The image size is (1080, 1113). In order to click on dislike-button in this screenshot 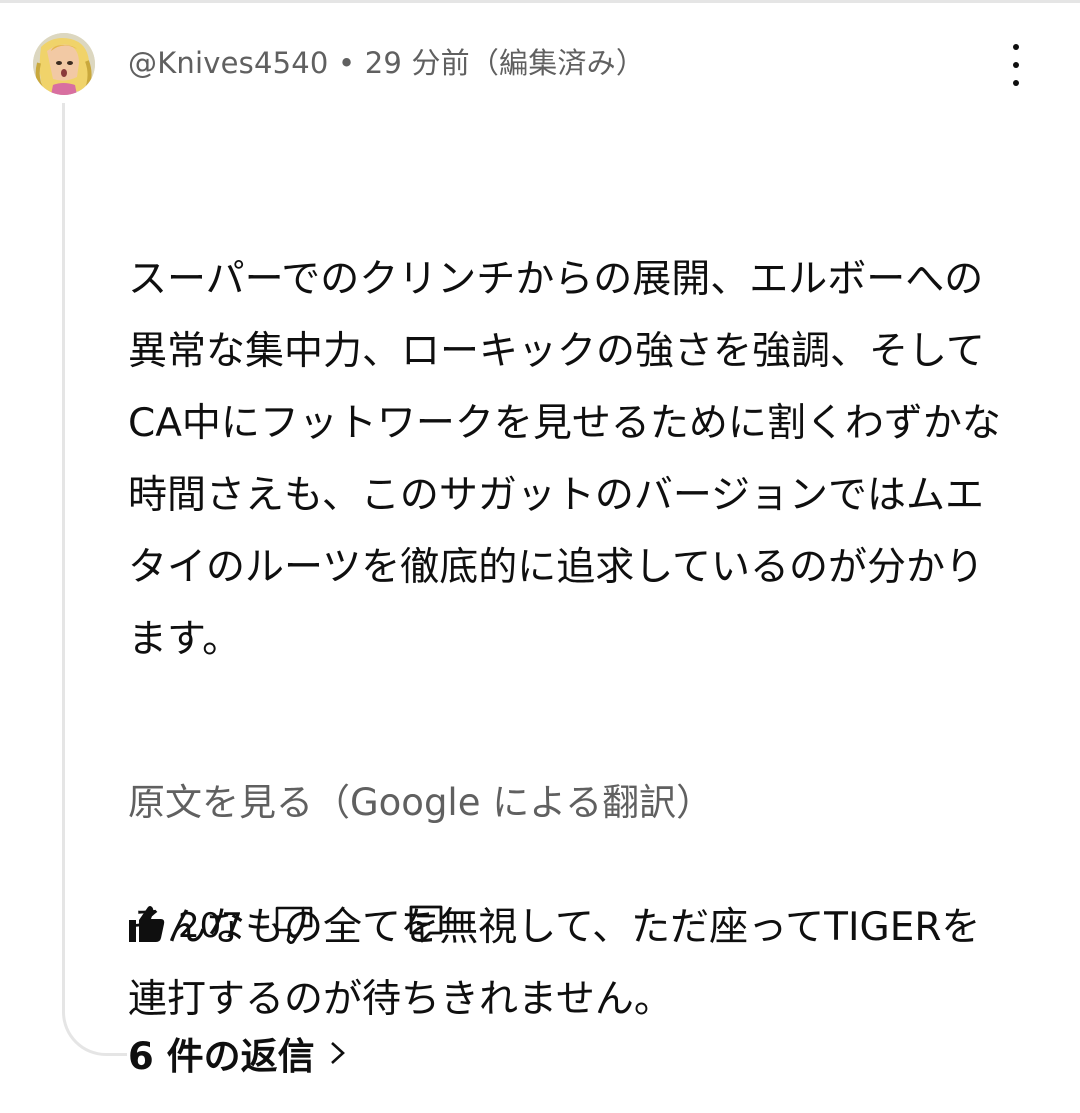, I will do `click(294, 925)`.